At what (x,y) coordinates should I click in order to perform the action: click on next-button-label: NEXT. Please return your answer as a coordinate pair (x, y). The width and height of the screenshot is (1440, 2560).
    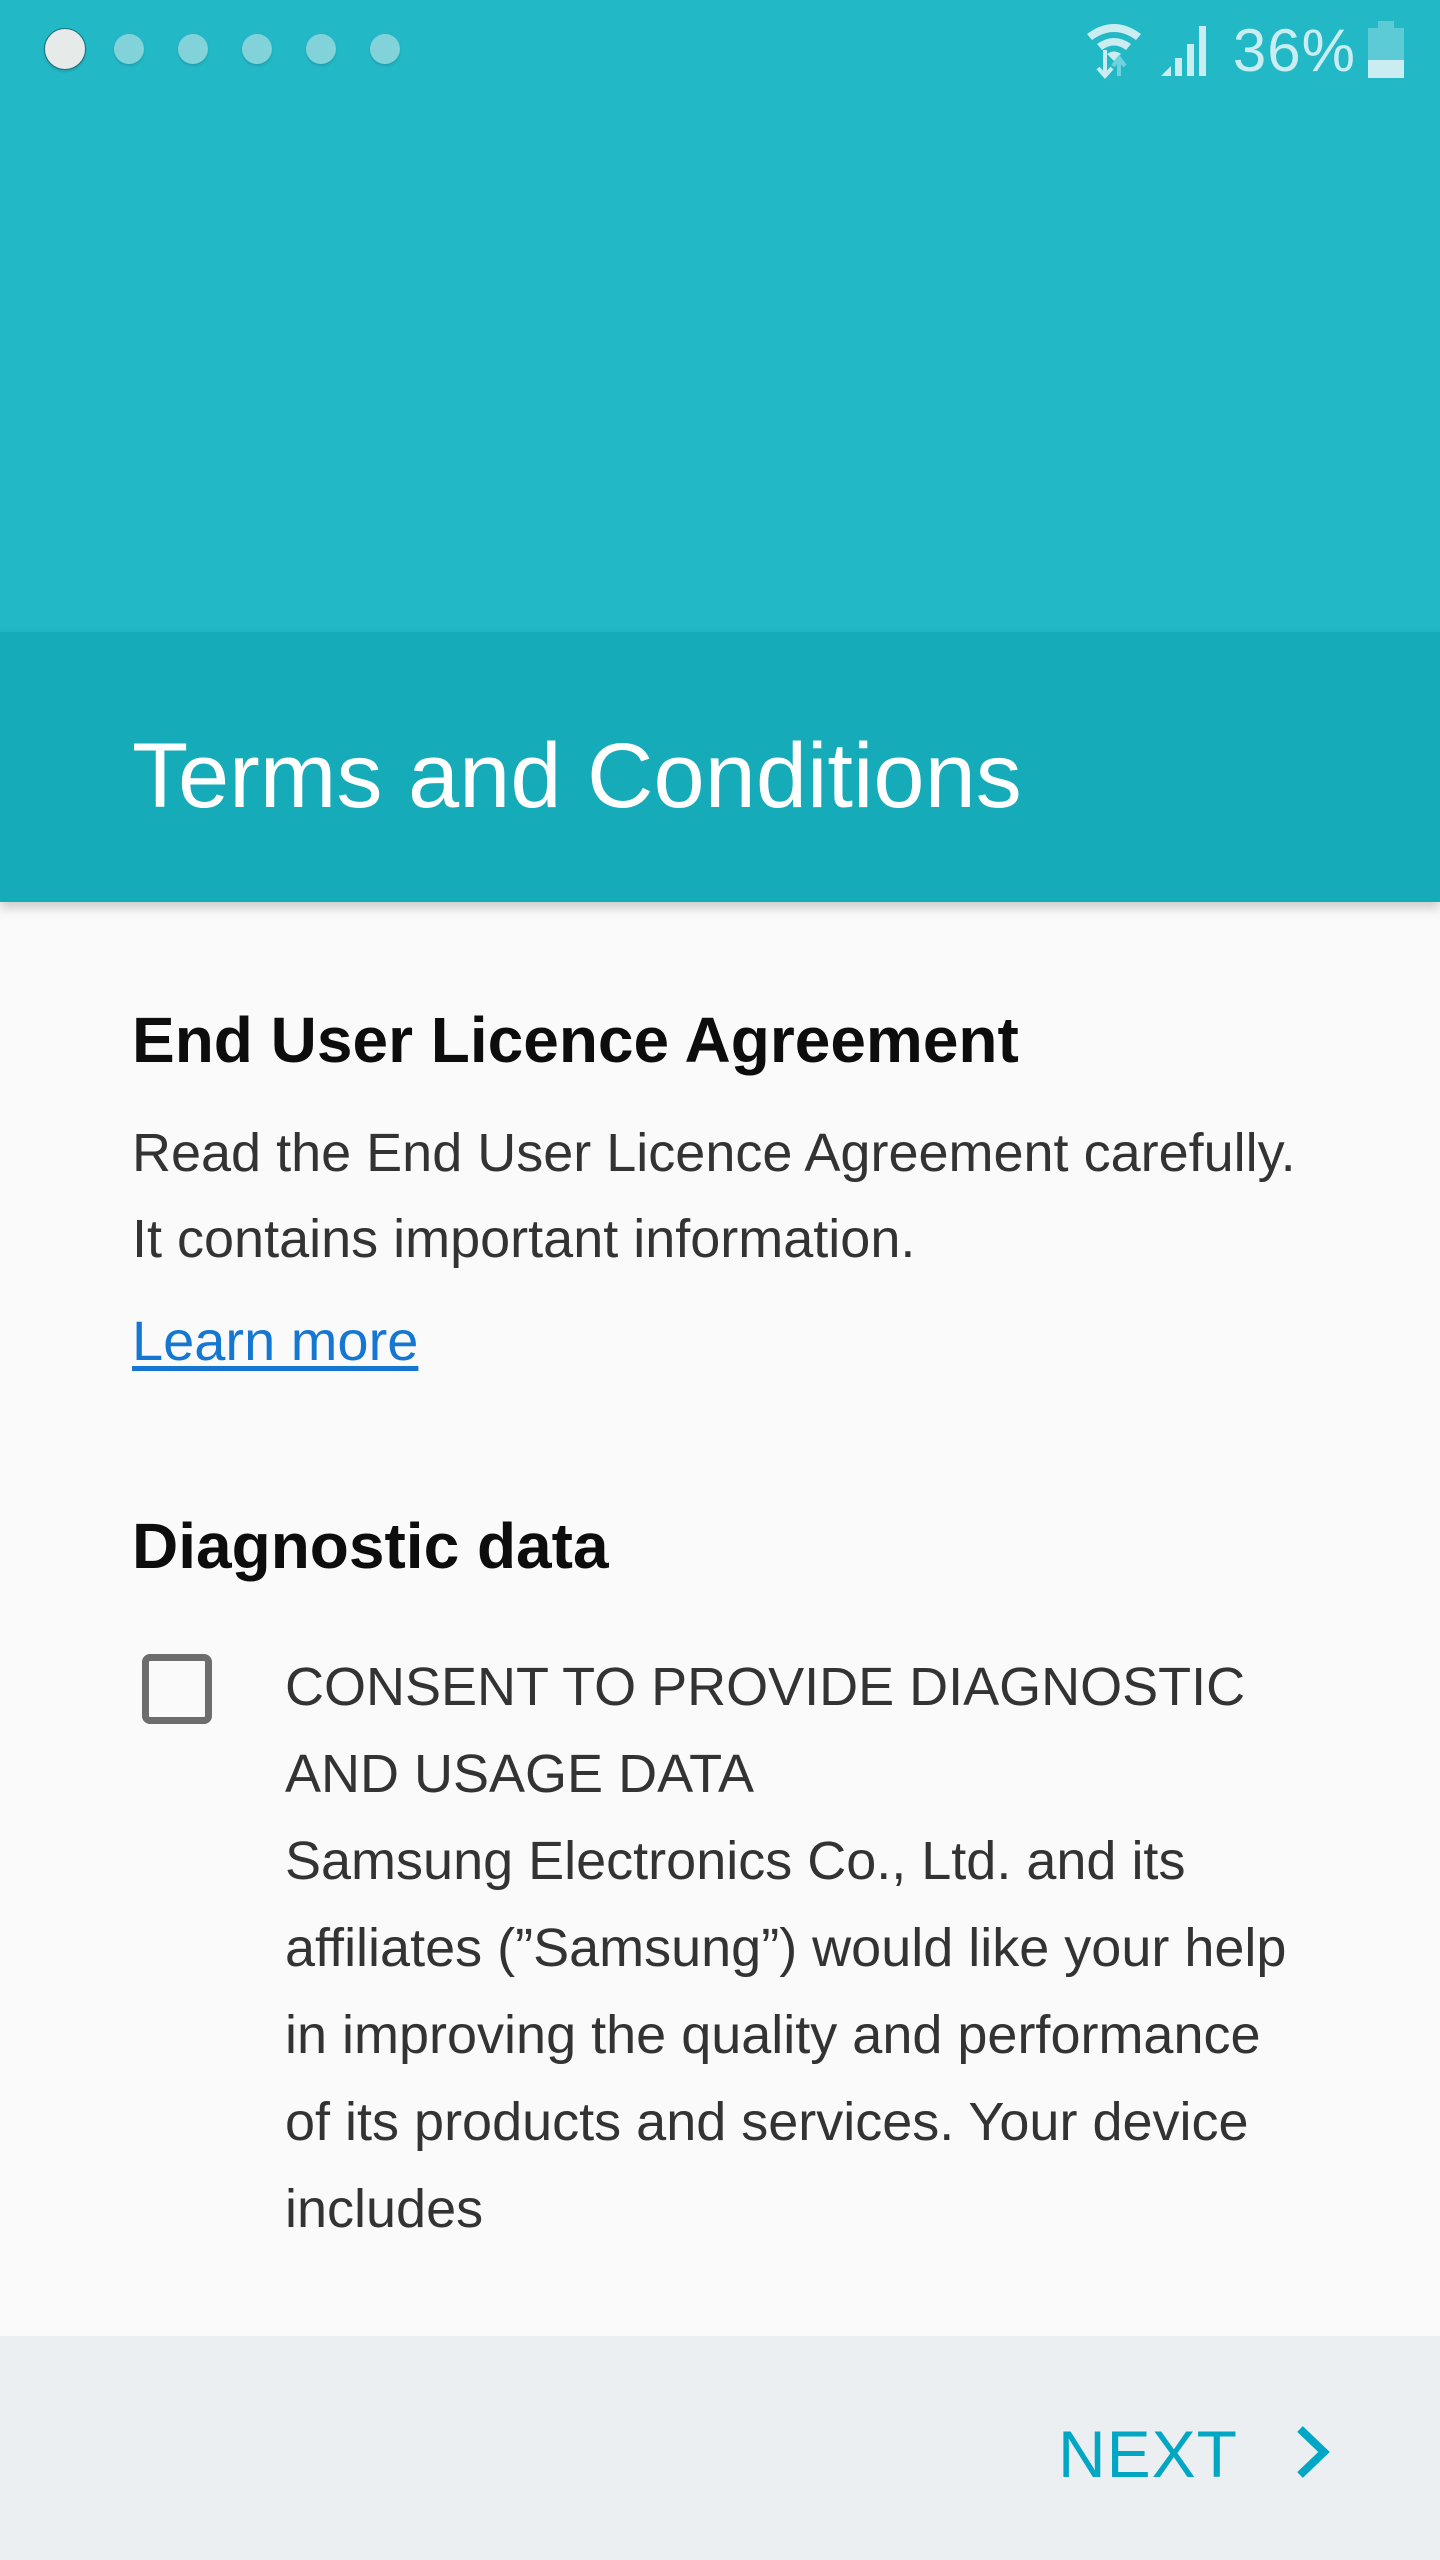
    Looking at the image, I should click on (1147, 2454).